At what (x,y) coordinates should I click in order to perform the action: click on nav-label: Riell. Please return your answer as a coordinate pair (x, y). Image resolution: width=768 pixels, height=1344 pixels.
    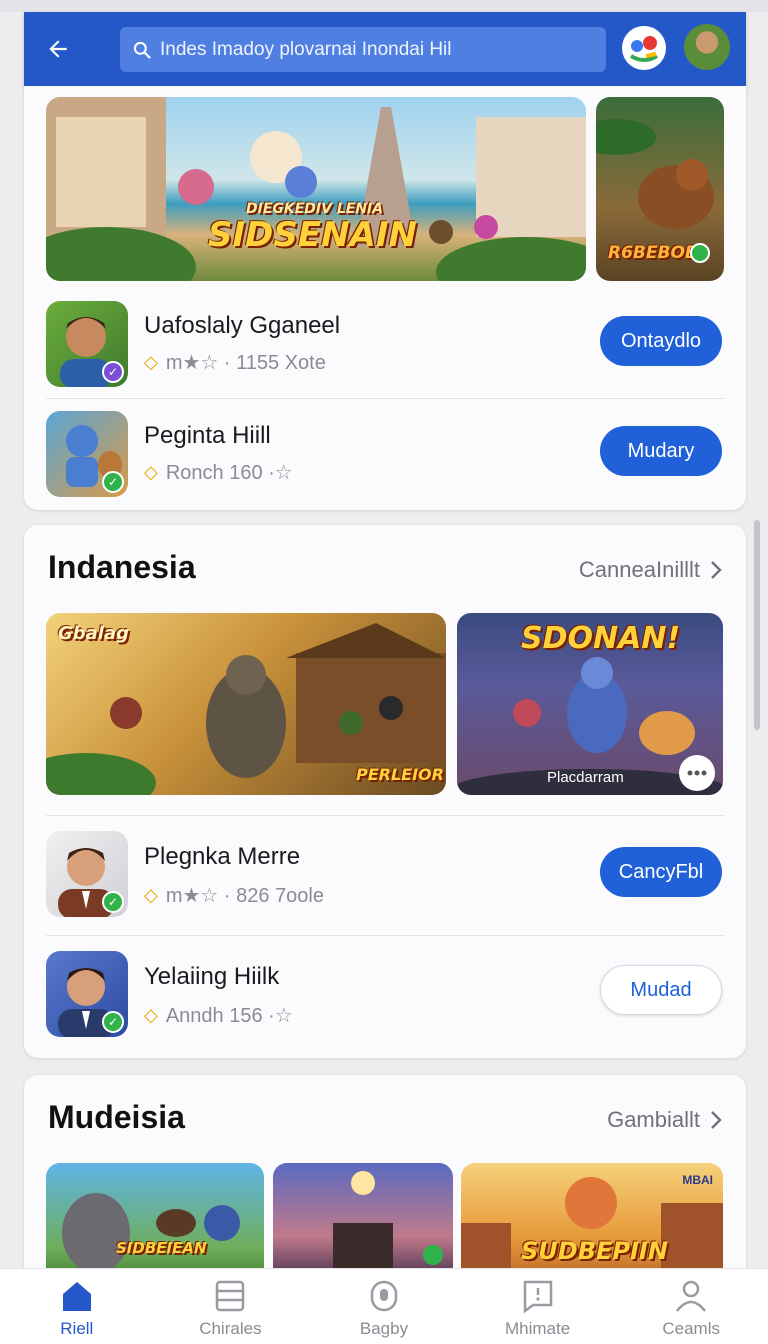
    Looking at the image, I should click on (77, 1328).